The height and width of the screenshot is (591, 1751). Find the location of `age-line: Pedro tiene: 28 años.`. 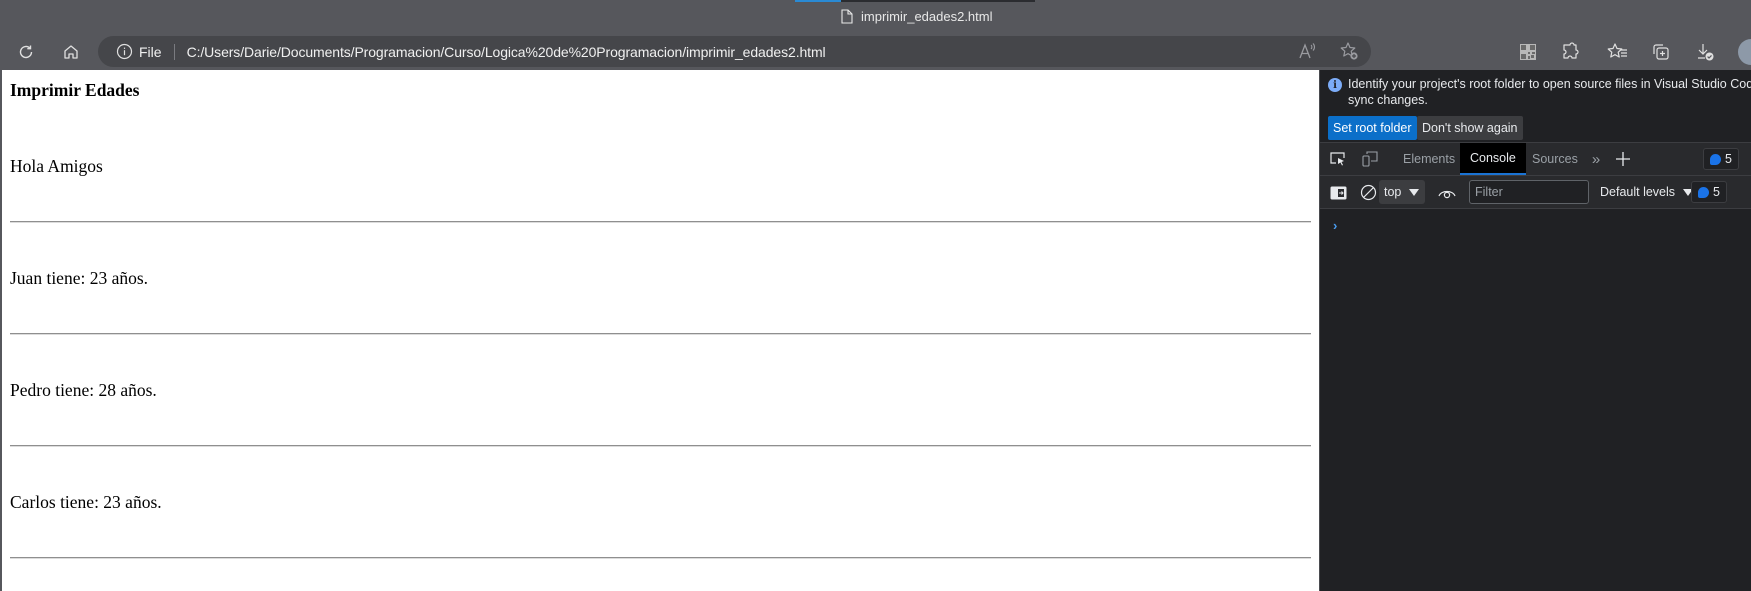

age-line: Pedro tiene: 28 años. is located at coordinates (83, 390).